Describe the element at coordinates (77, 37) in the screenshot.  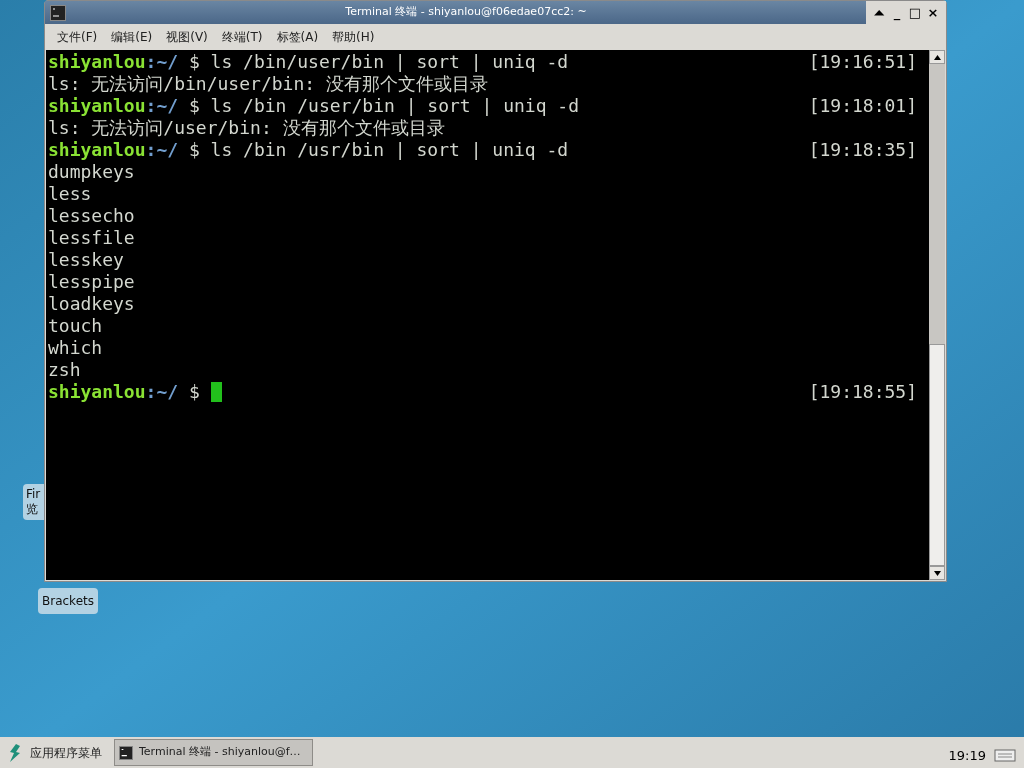
I see `menu-item: 文件(F)` at that location.